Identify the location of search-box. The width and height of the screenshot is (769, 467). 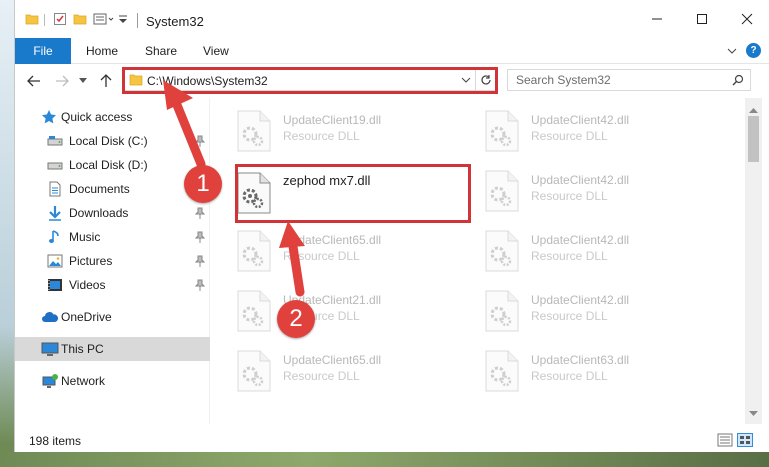
(629, 80).